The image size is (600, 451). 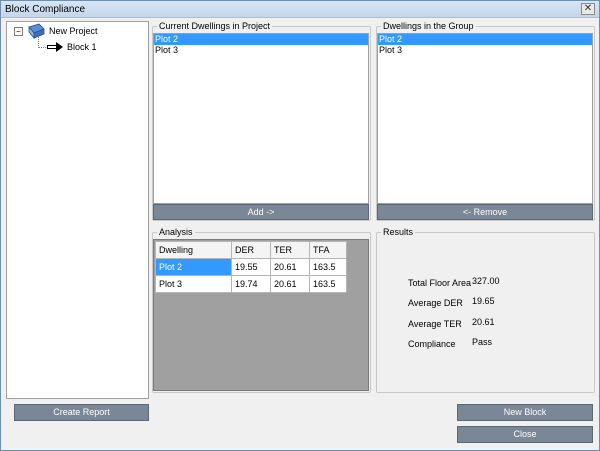 What do you see at coordinates (398, 232) in the screenshot?
I see `results-title: Results` at bounding box center [398, 232].